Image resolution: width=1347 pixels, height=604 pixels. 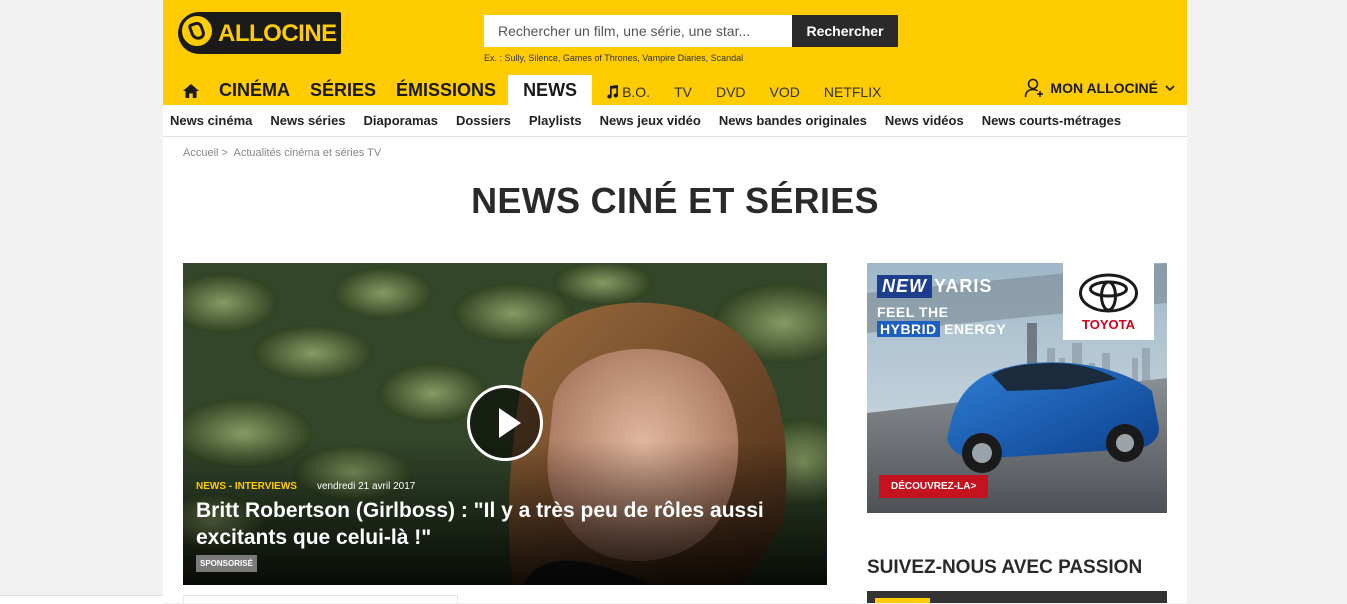 What do you see at coordinates (975, 329) in the screenshot?
I see `ad-energy-label: ENERGY` at bounding box center [975, 329].